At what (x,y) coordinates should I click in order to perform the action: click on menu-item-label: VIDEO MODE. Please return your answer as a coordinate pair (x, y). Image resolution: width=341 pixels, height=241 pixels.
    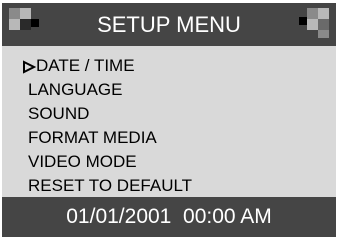
    Looking at the image, I should click on (82, 161).